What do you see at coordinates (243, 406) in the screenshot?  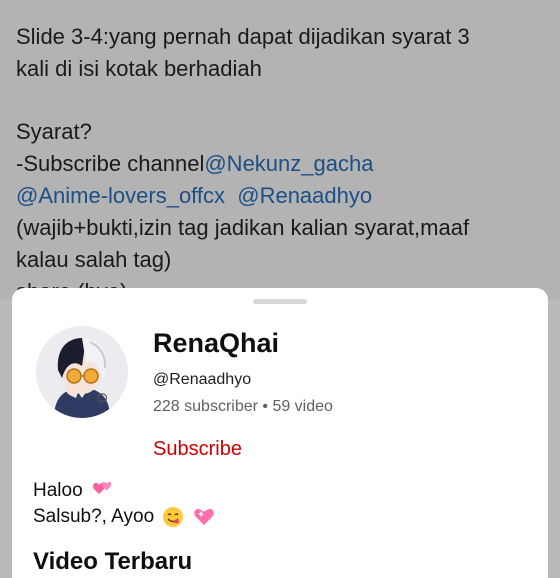 I see `channel-stats: 228 subscriber • 59 video` at bounding box center [243, 406].